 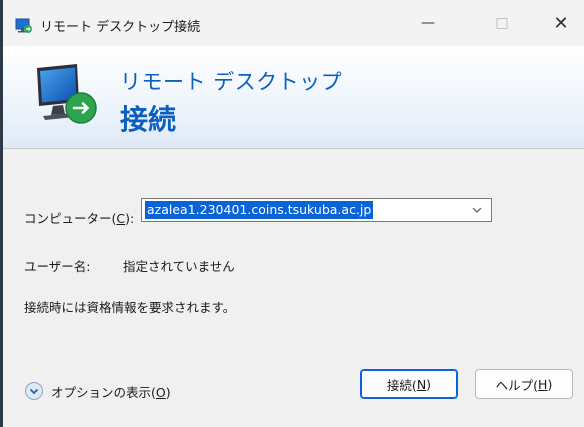 I want to click on maximize-icon: □, so click(x=502, y=23).